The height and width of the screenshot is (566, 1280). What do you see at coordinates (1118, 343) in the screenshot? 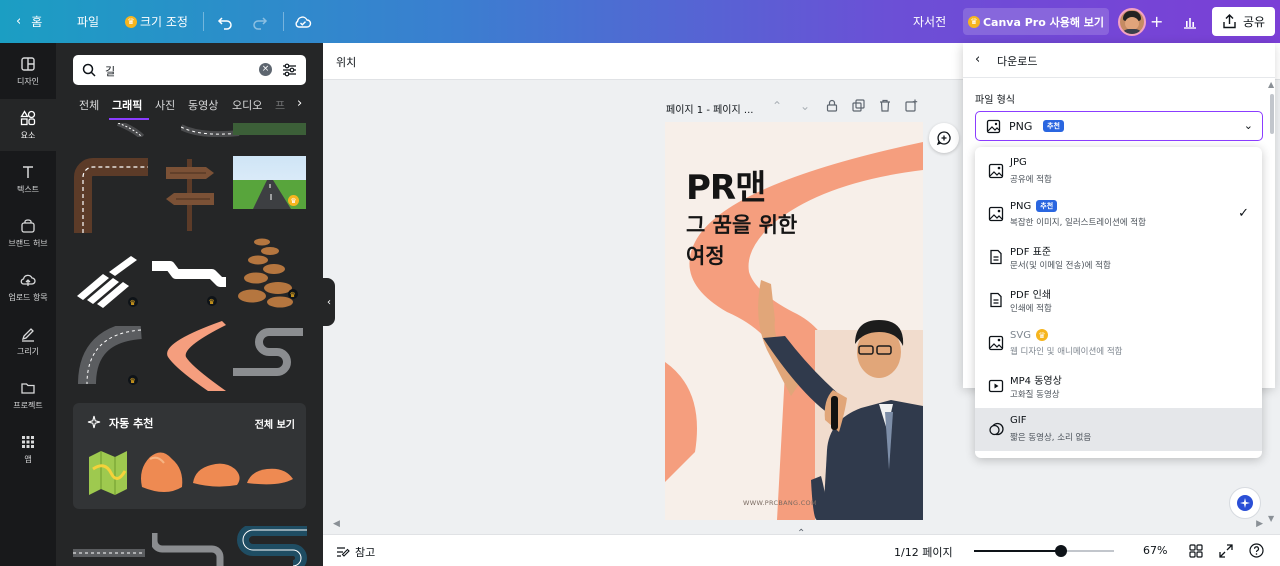
I see `file-type-option-svg: SVG ♛ 웹 디자인 및 애니메이션에 적합` at bounding box center [1118, 343].